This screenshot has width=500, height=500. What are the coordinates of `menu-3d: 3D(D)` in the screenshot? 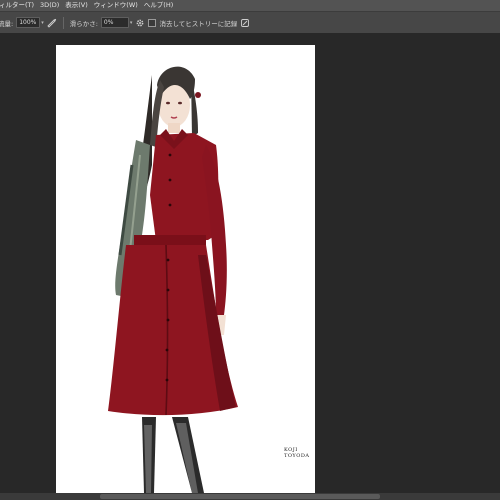 It's located at (49, 5).